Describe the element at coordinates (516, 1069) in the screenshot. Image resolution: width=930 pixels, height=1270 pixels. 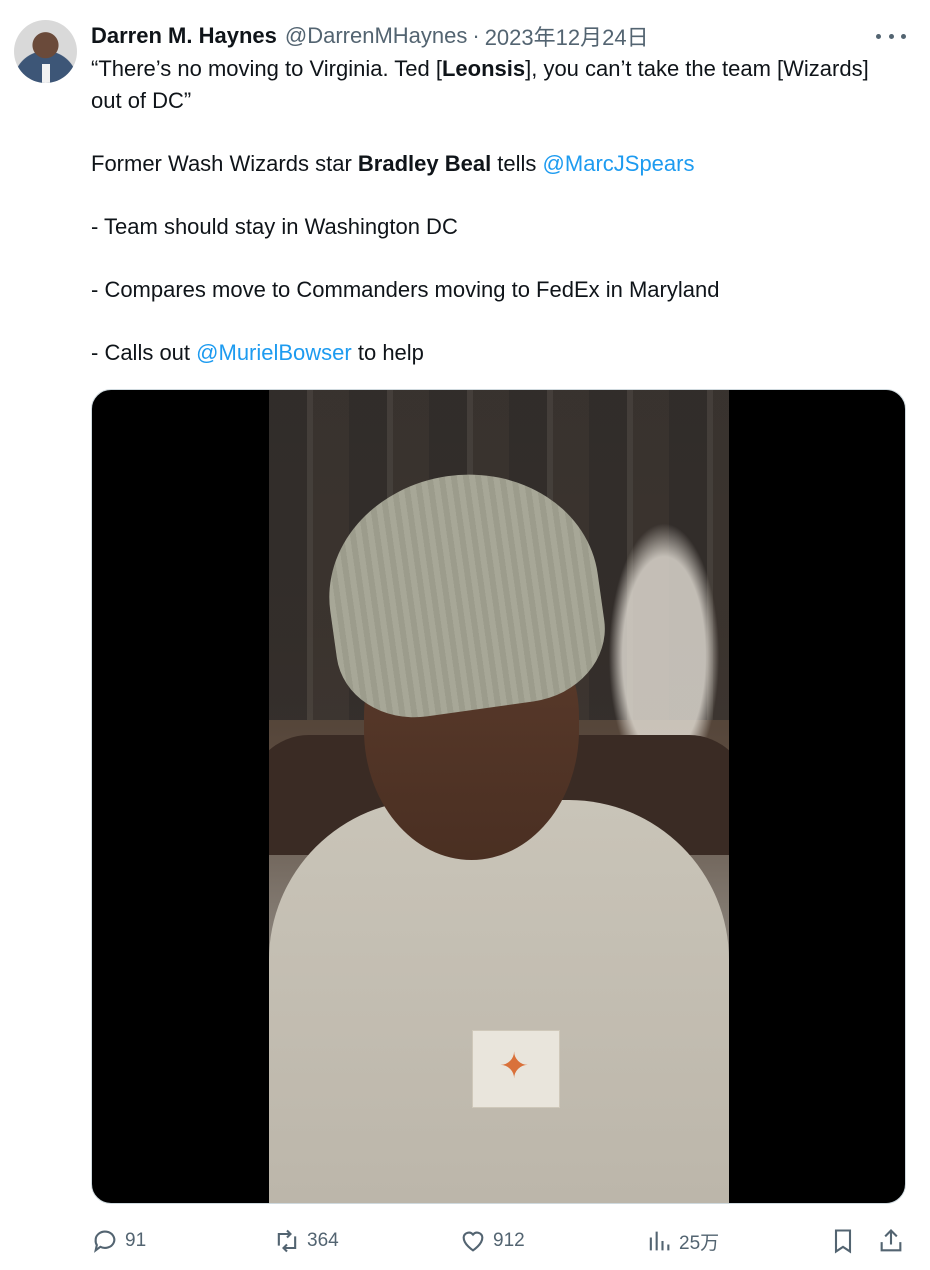
I see `jumpman-logo-icon: ✦` at that location.